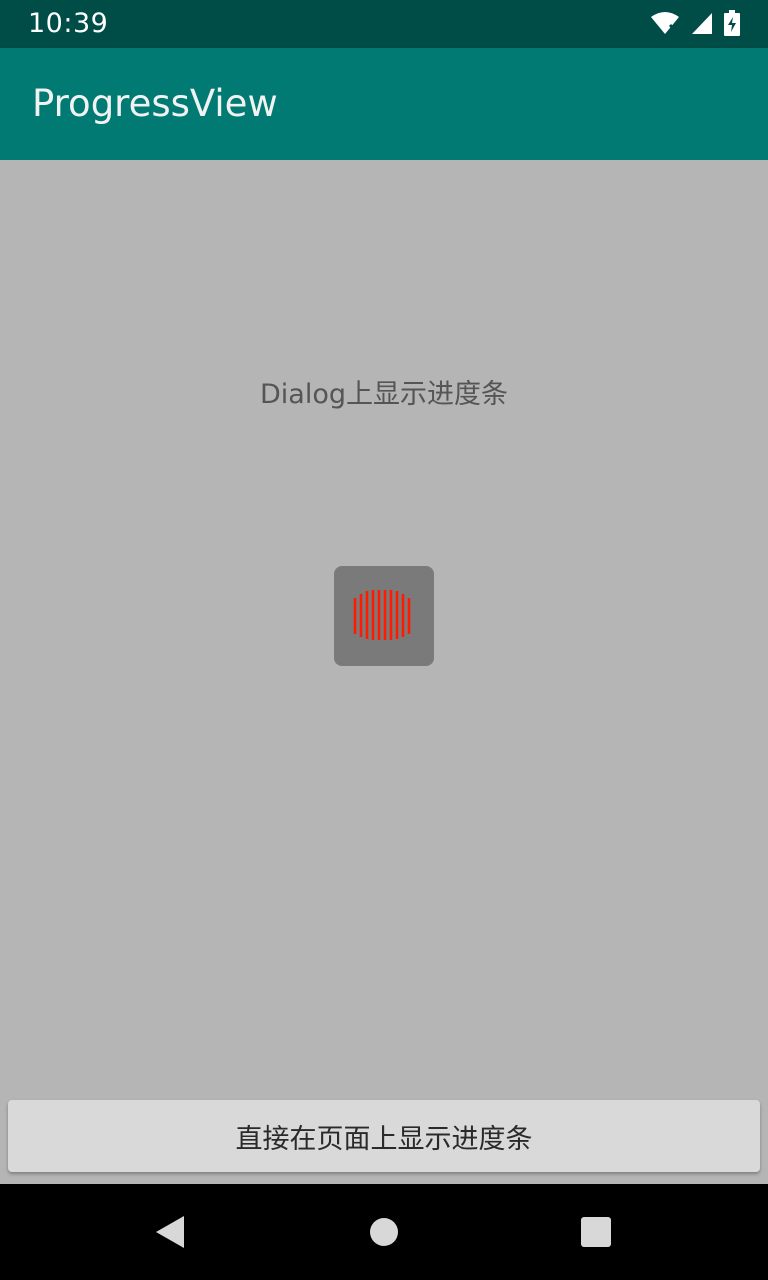  What do you see at coordinates (384, 391) in the screenshot?
I see `dialog-progress-label: Dialog上显示进度条` at bounding box center [384, 391].